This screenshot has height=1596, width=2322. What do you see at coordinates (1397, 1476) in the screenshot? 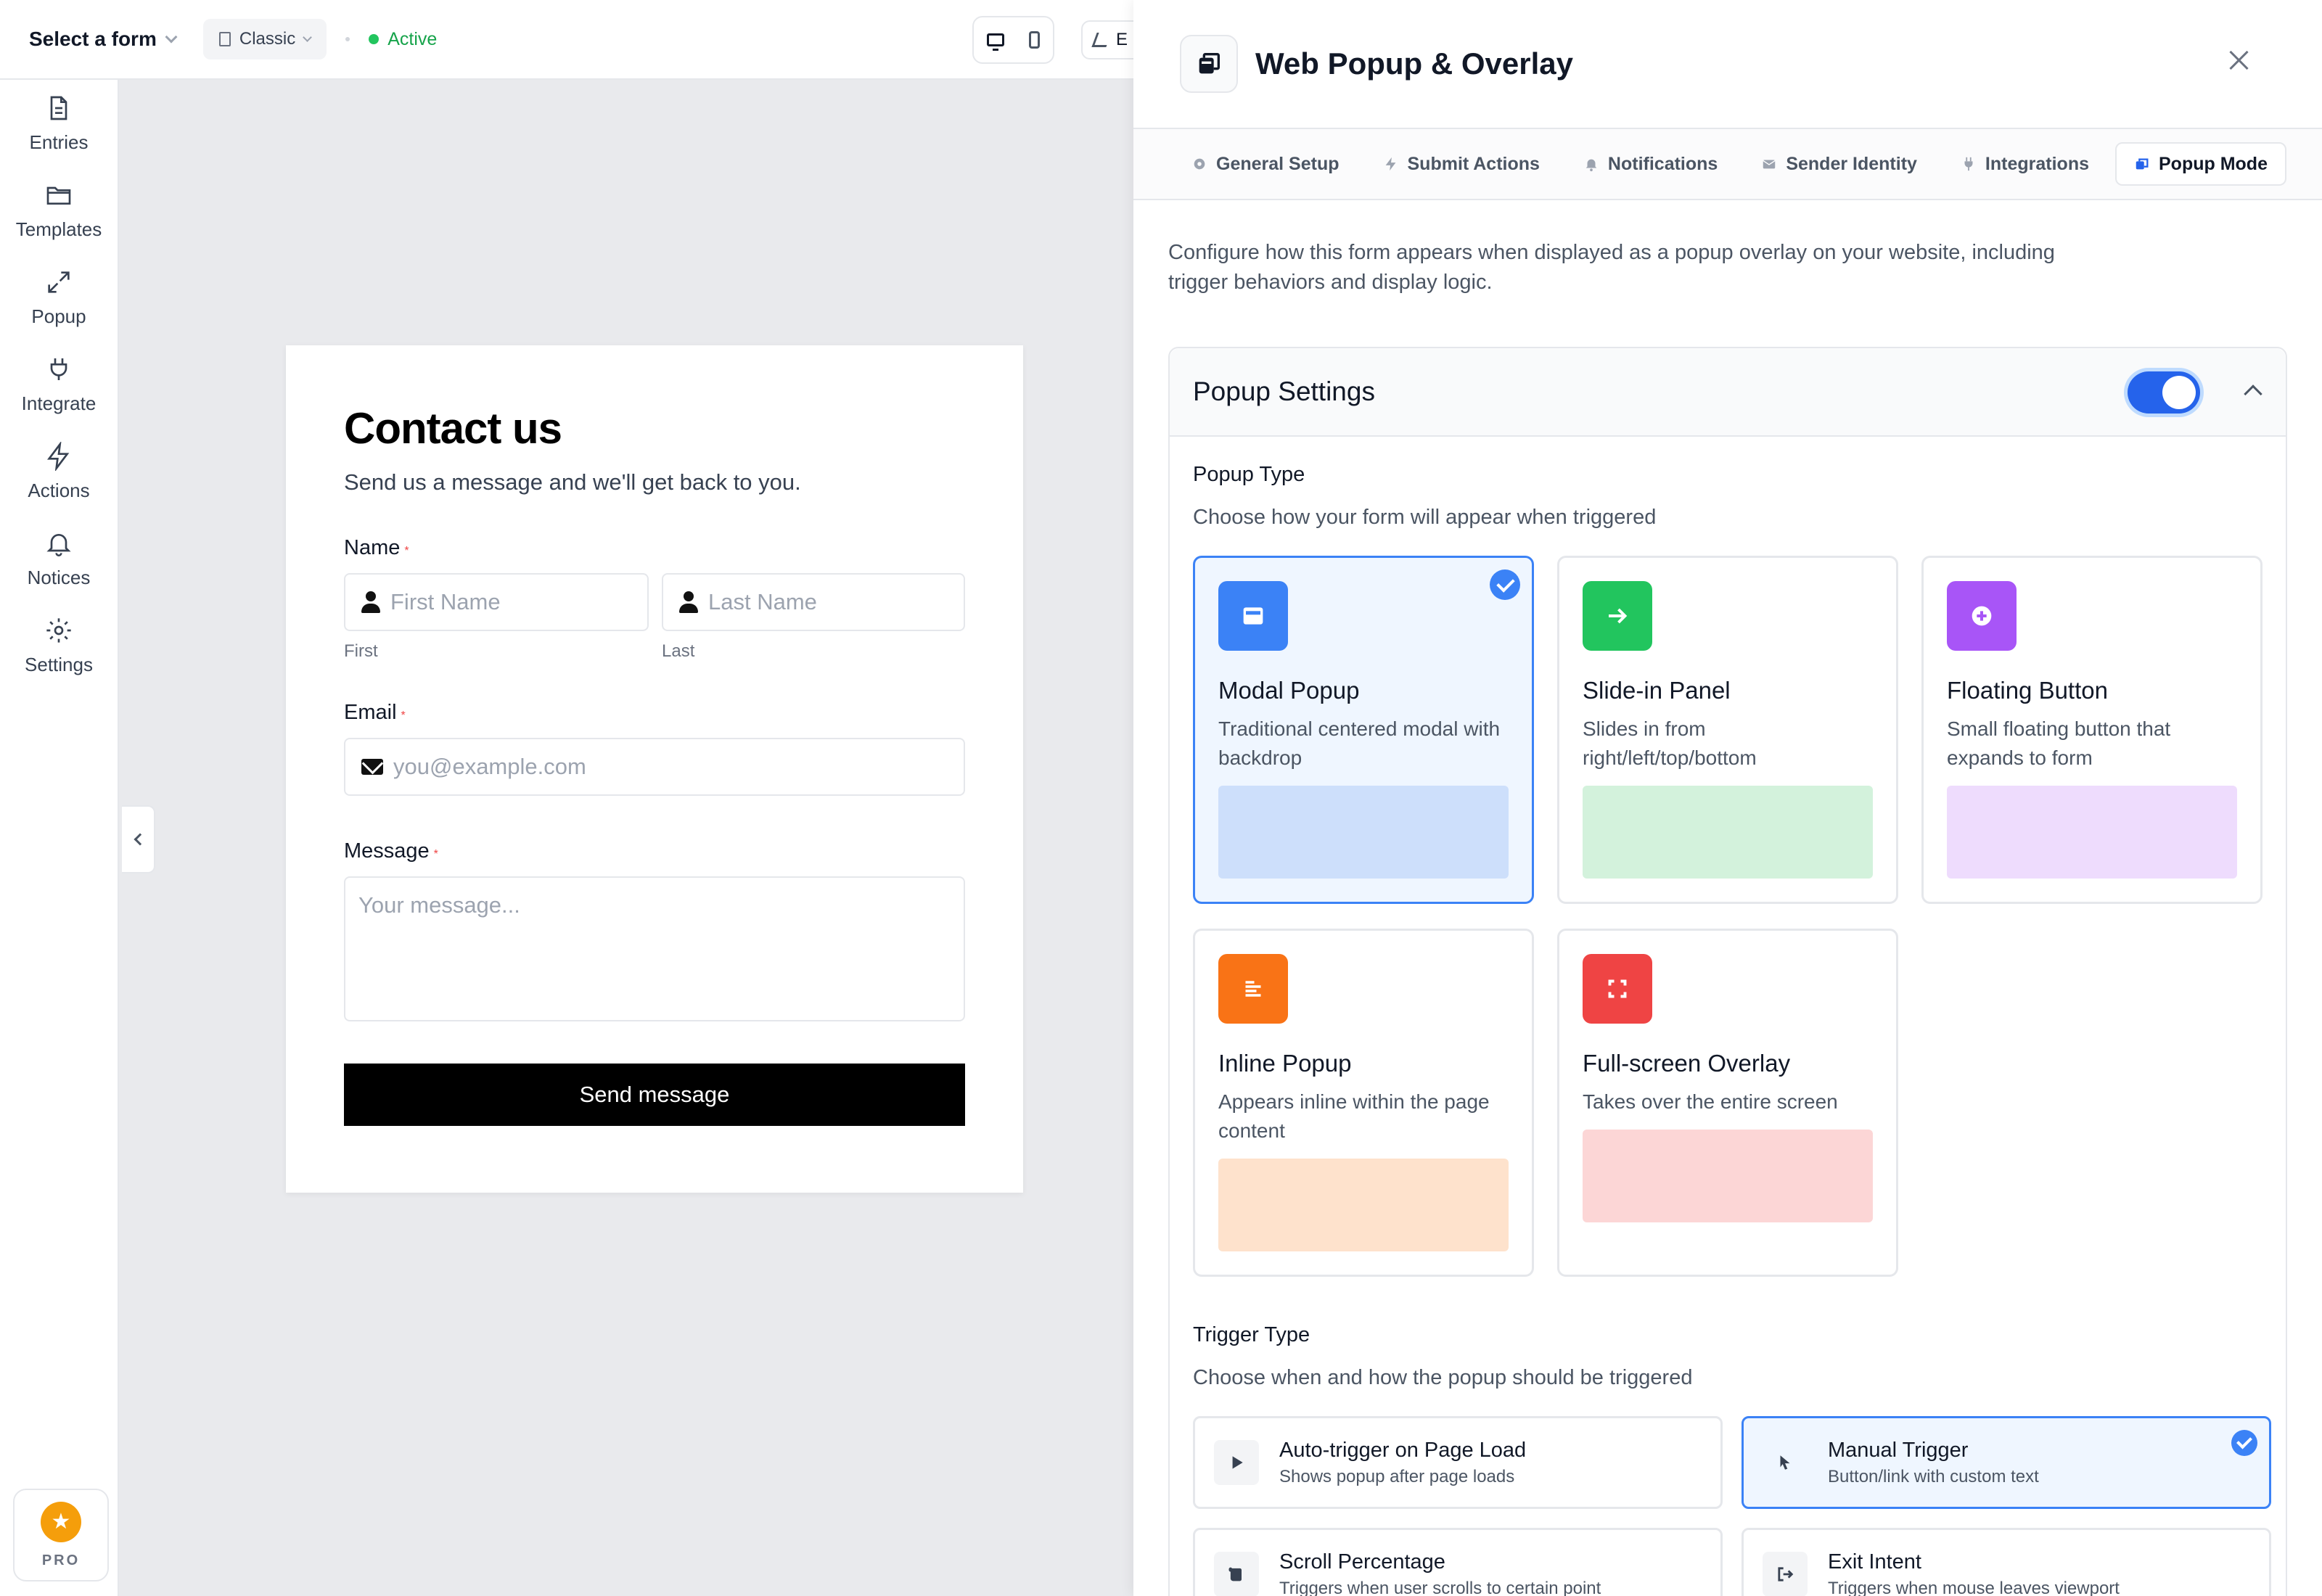
I see `trigger-desc: Shows popup after page loads` at bounding box center [1397, 1476].